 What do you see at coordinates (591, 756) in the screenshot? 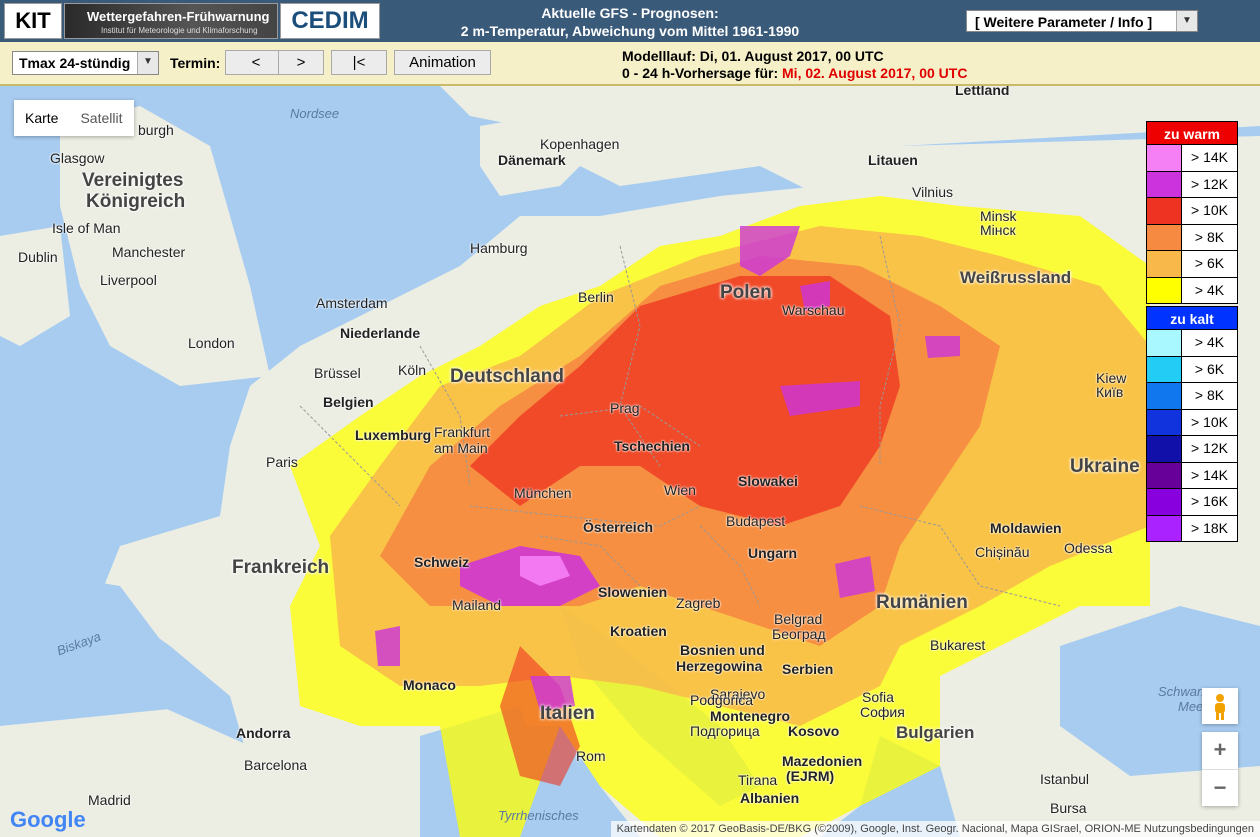
I see `city-label-rom: Rom` at bounding box center [591, 756].